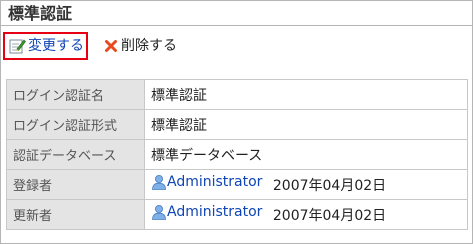  What do you see at coordinates (236, 25) in the screenshot?
I see `title-divider` at bounding box center [236, 25].